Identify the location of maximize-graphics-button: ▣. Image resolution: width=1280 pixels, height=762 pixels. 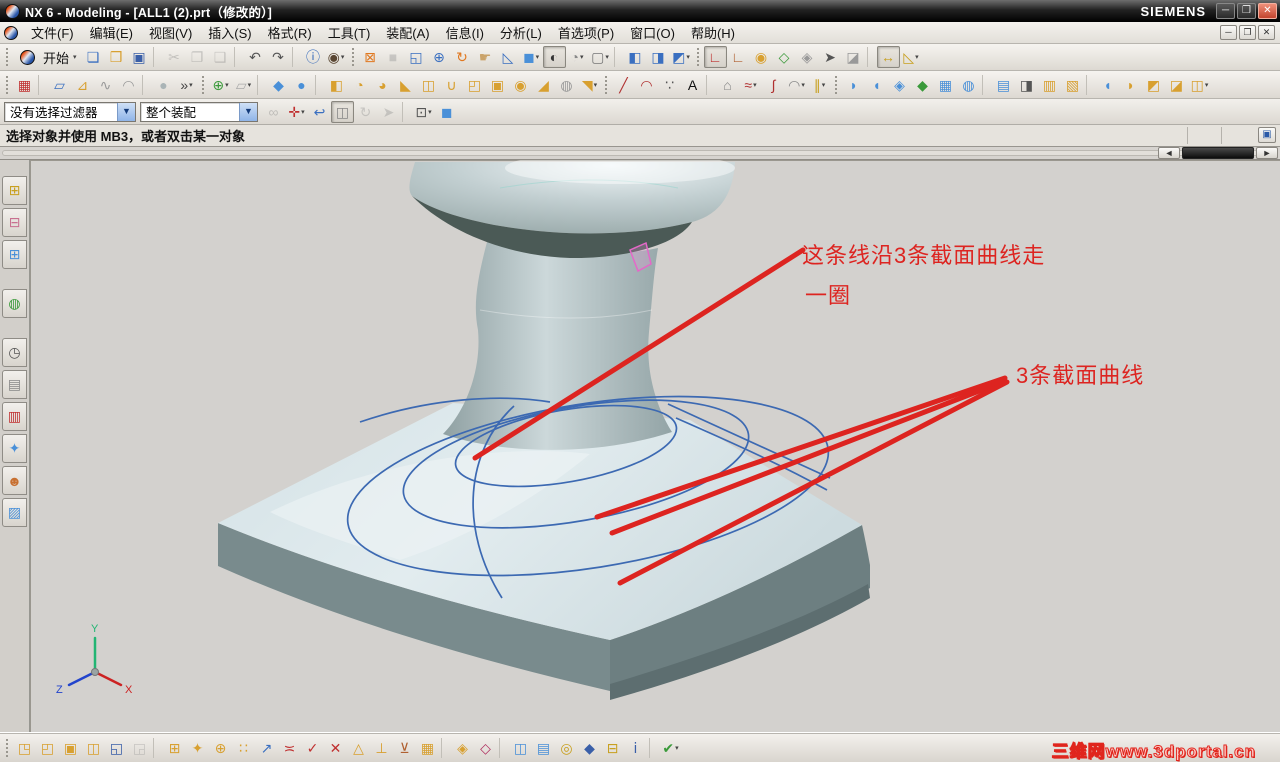
(1267, 135).